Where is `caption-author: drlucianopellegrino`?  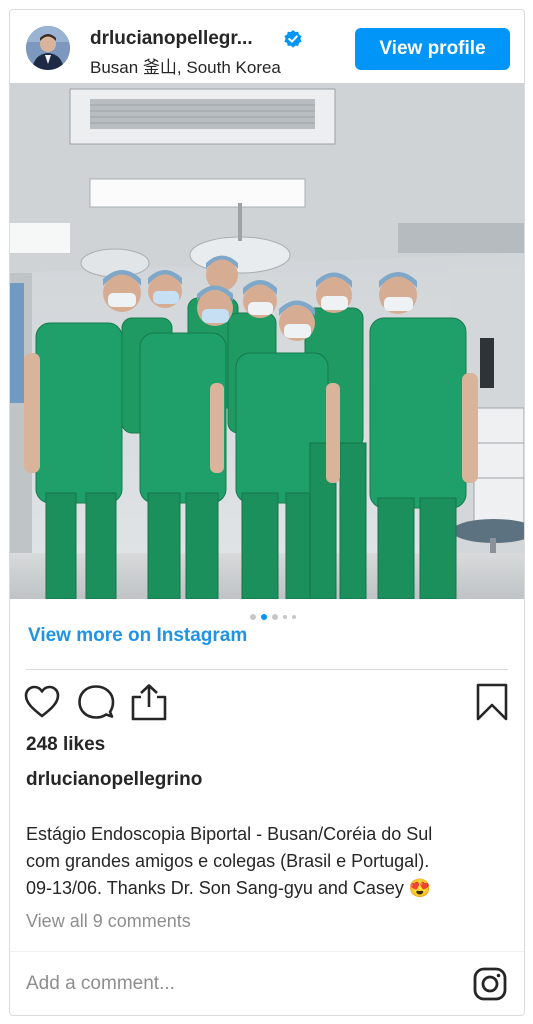
caption-author: drlucianopellegrino is located at coordinates (114, 780).